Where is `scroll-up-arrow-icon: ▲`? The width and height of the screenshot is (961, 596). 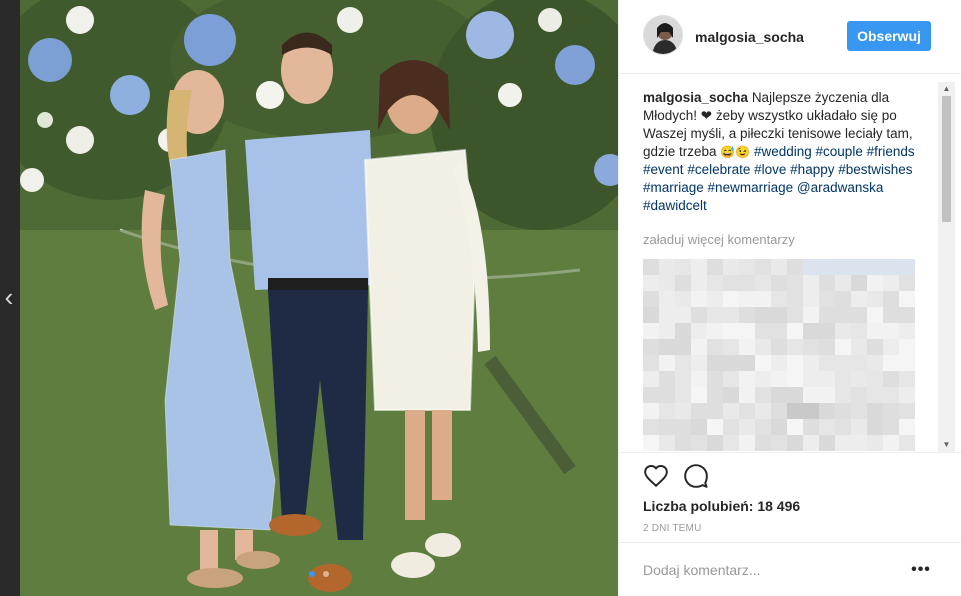 scroll-up-arrow-icon: ▲ is located at coordinates (946, 89).